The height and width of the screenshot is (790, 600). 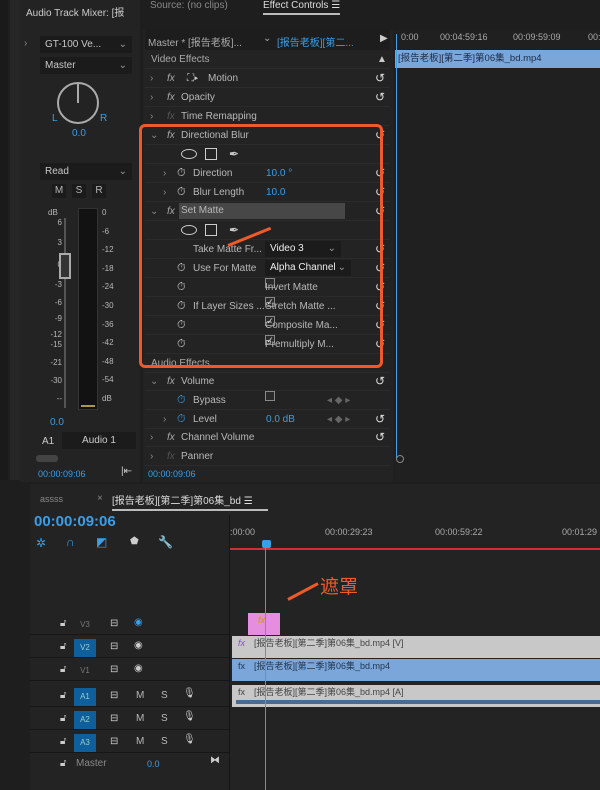 What do you see at coordinates (70, 542) in the screenshot?
I see `snap-magnet-icon: ∩` at bounding box center [70, 542].